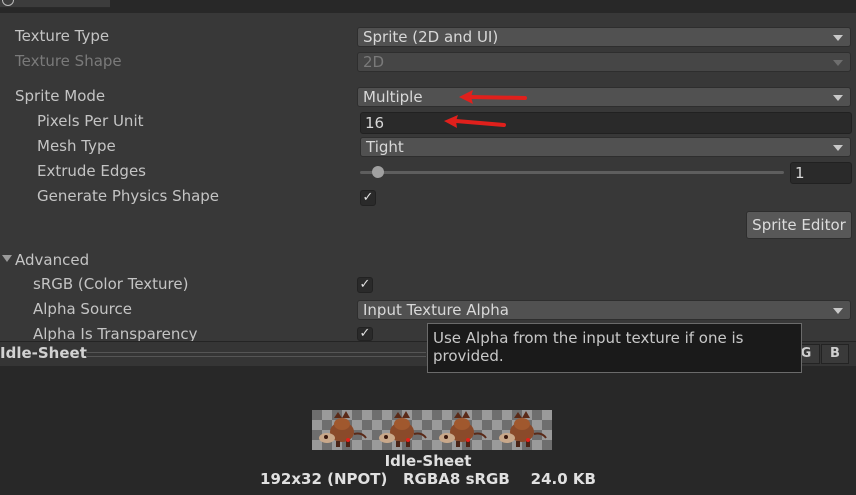  I want to click on texture-type-dropdown: Sprite (2D and UI), so click(604, 37).